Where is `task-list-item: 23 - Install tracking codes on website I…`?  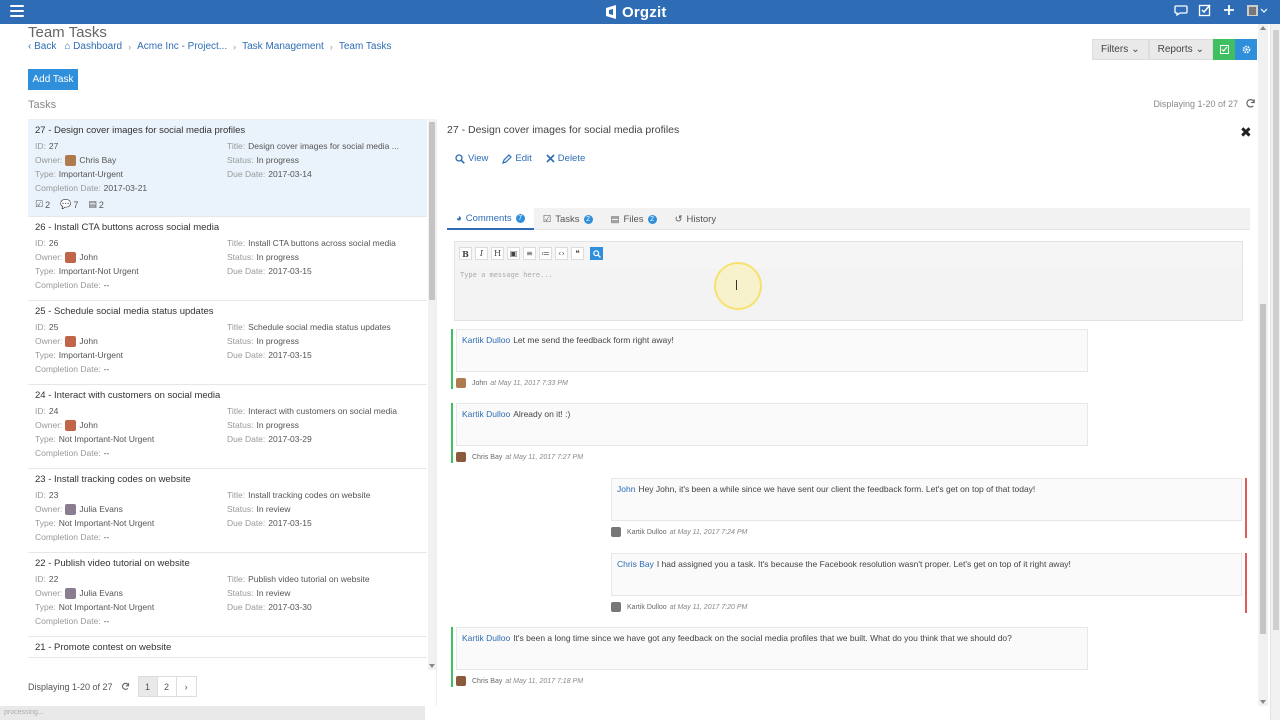
task-list-item: 23 - Install tracking codes on website I… is located at coordinates (227, 511).